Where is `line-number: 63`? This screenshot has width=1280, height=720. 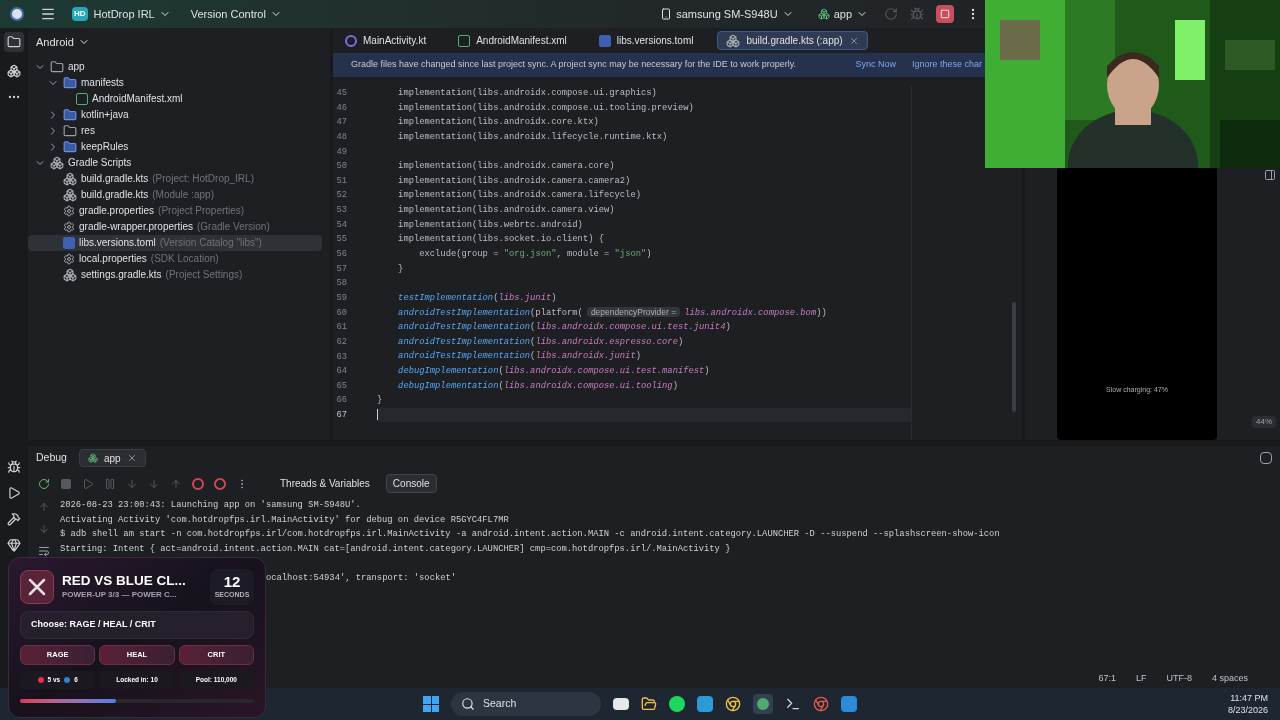
line-number: 63 is located at coordinates (341, 357).